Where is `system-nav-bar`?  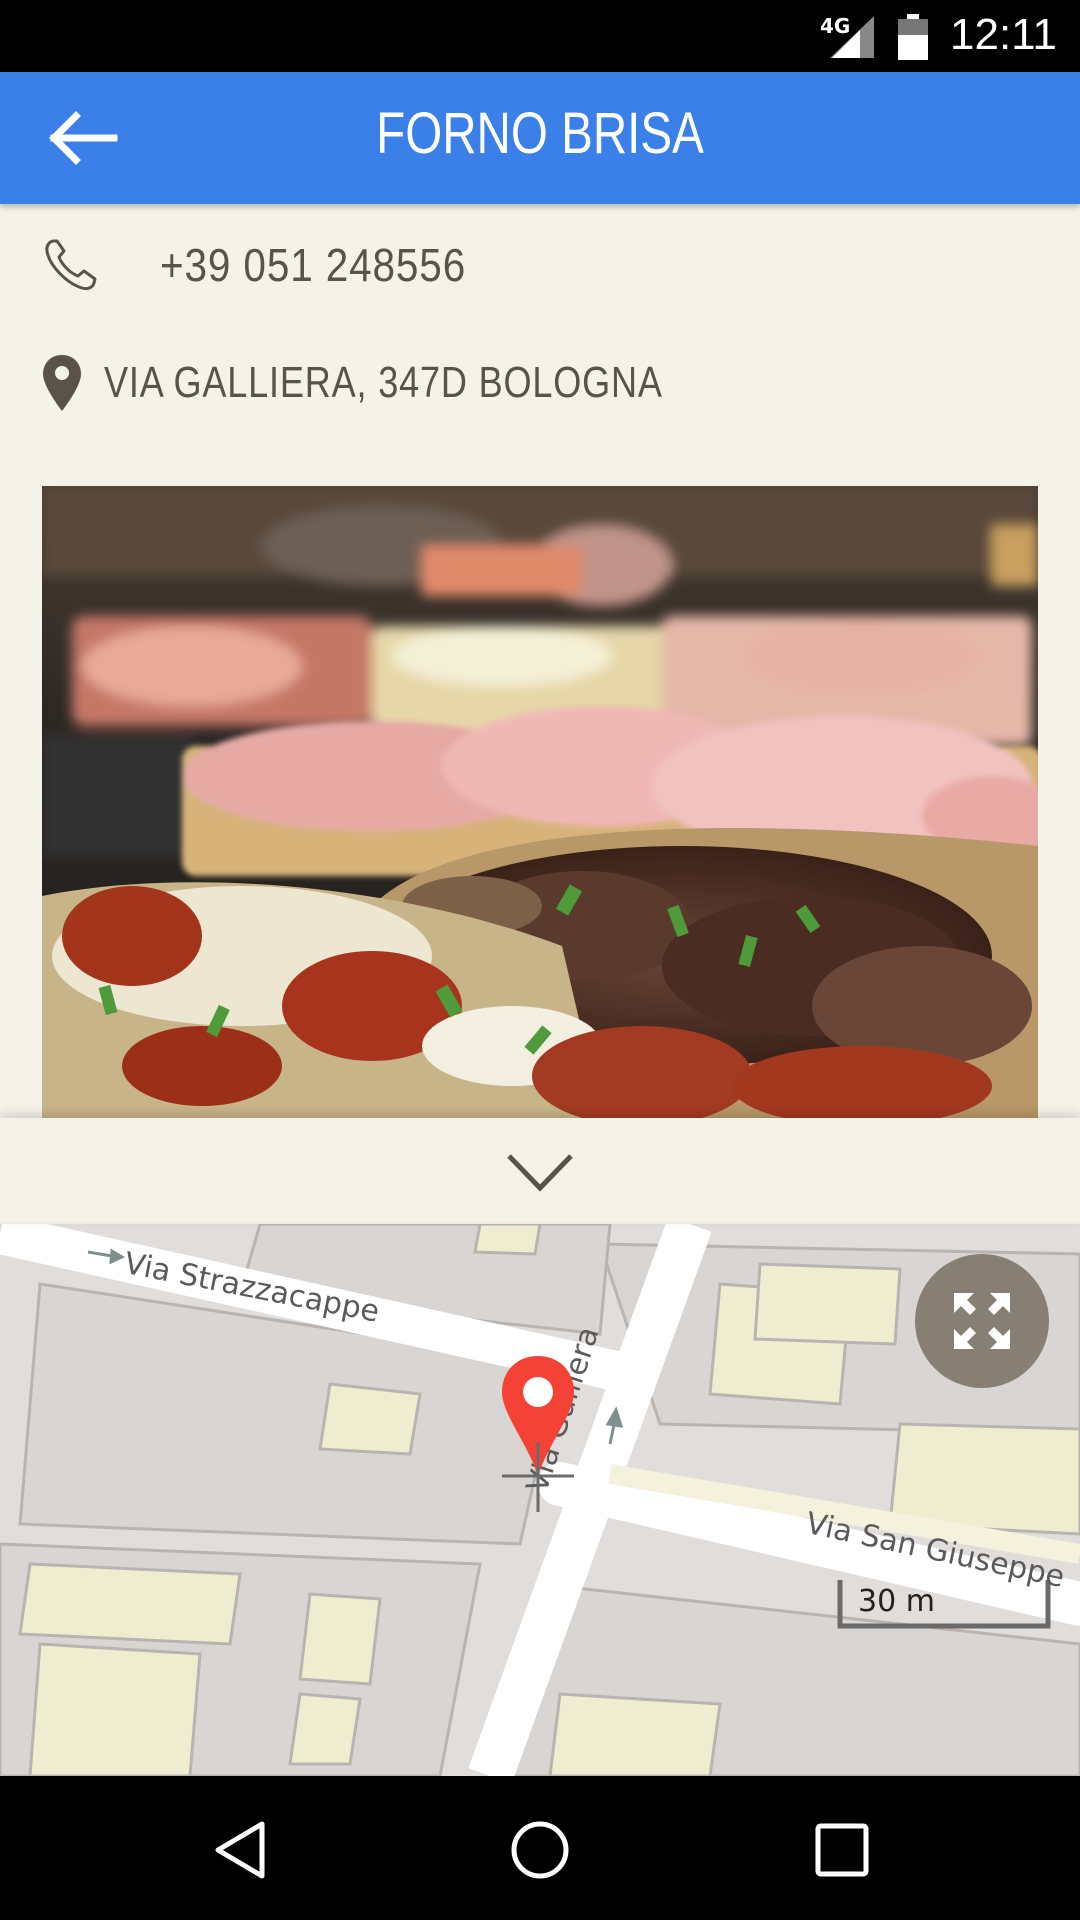
system-nav-bar is located at coordinates (540, 1848).